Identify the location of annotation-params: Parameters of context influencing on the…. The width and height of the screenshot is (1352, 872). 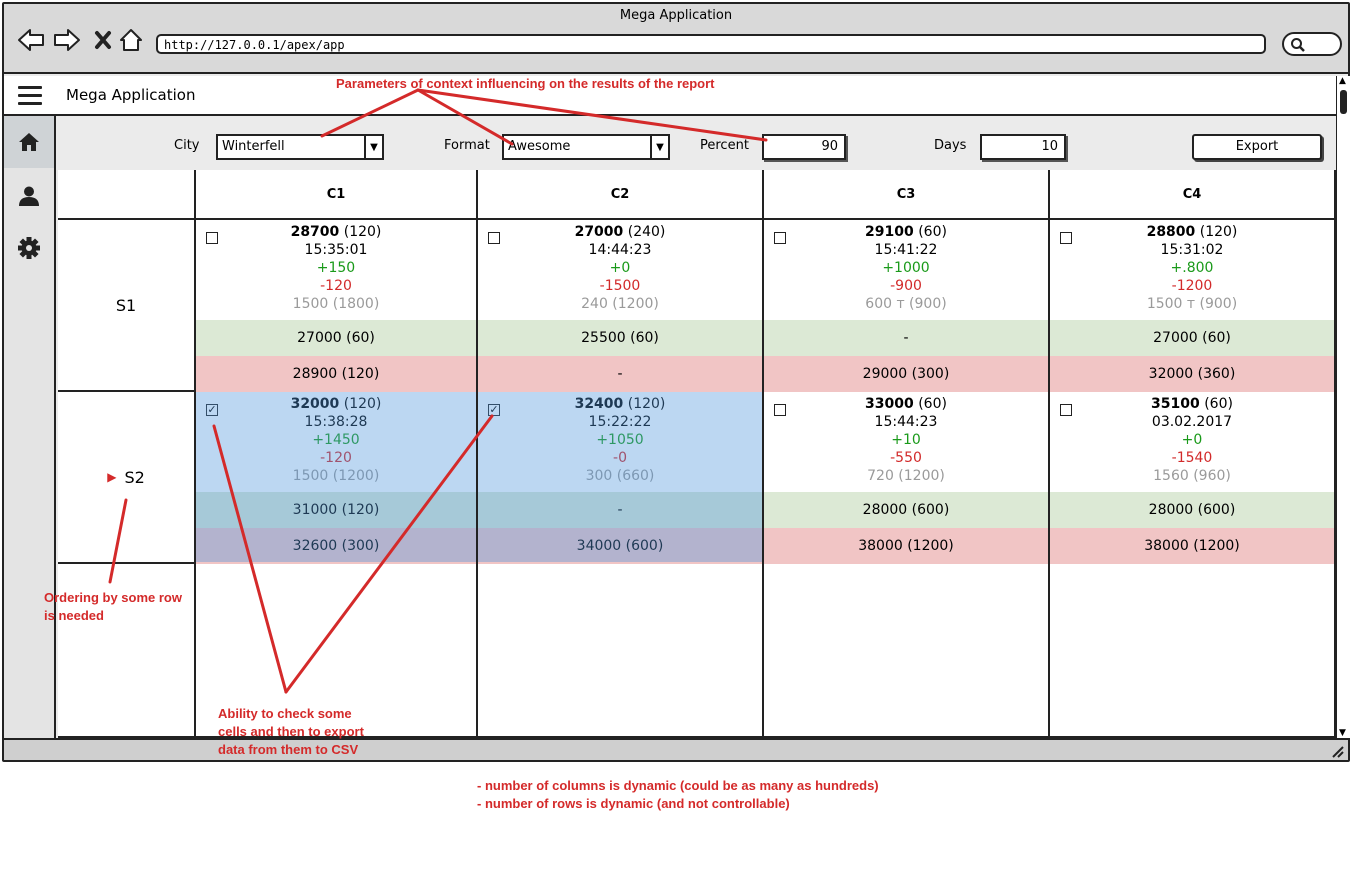
(525, 83).